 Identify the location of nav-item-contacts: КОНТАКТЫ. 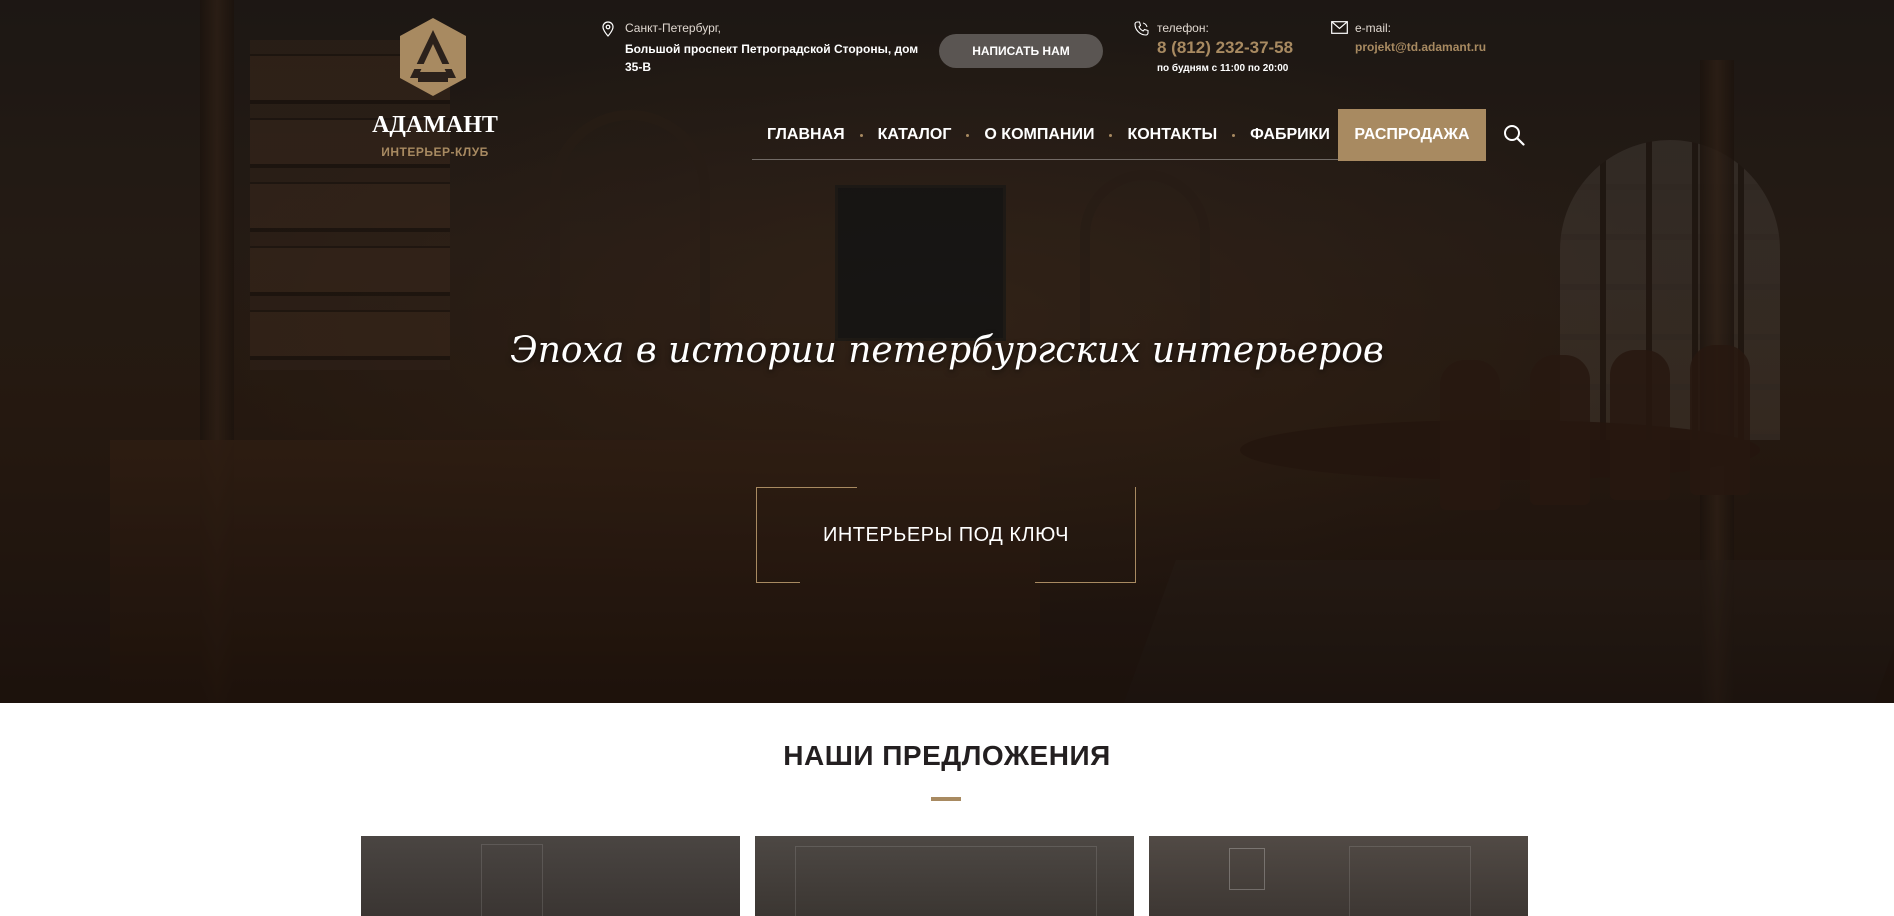
(1172, 135).